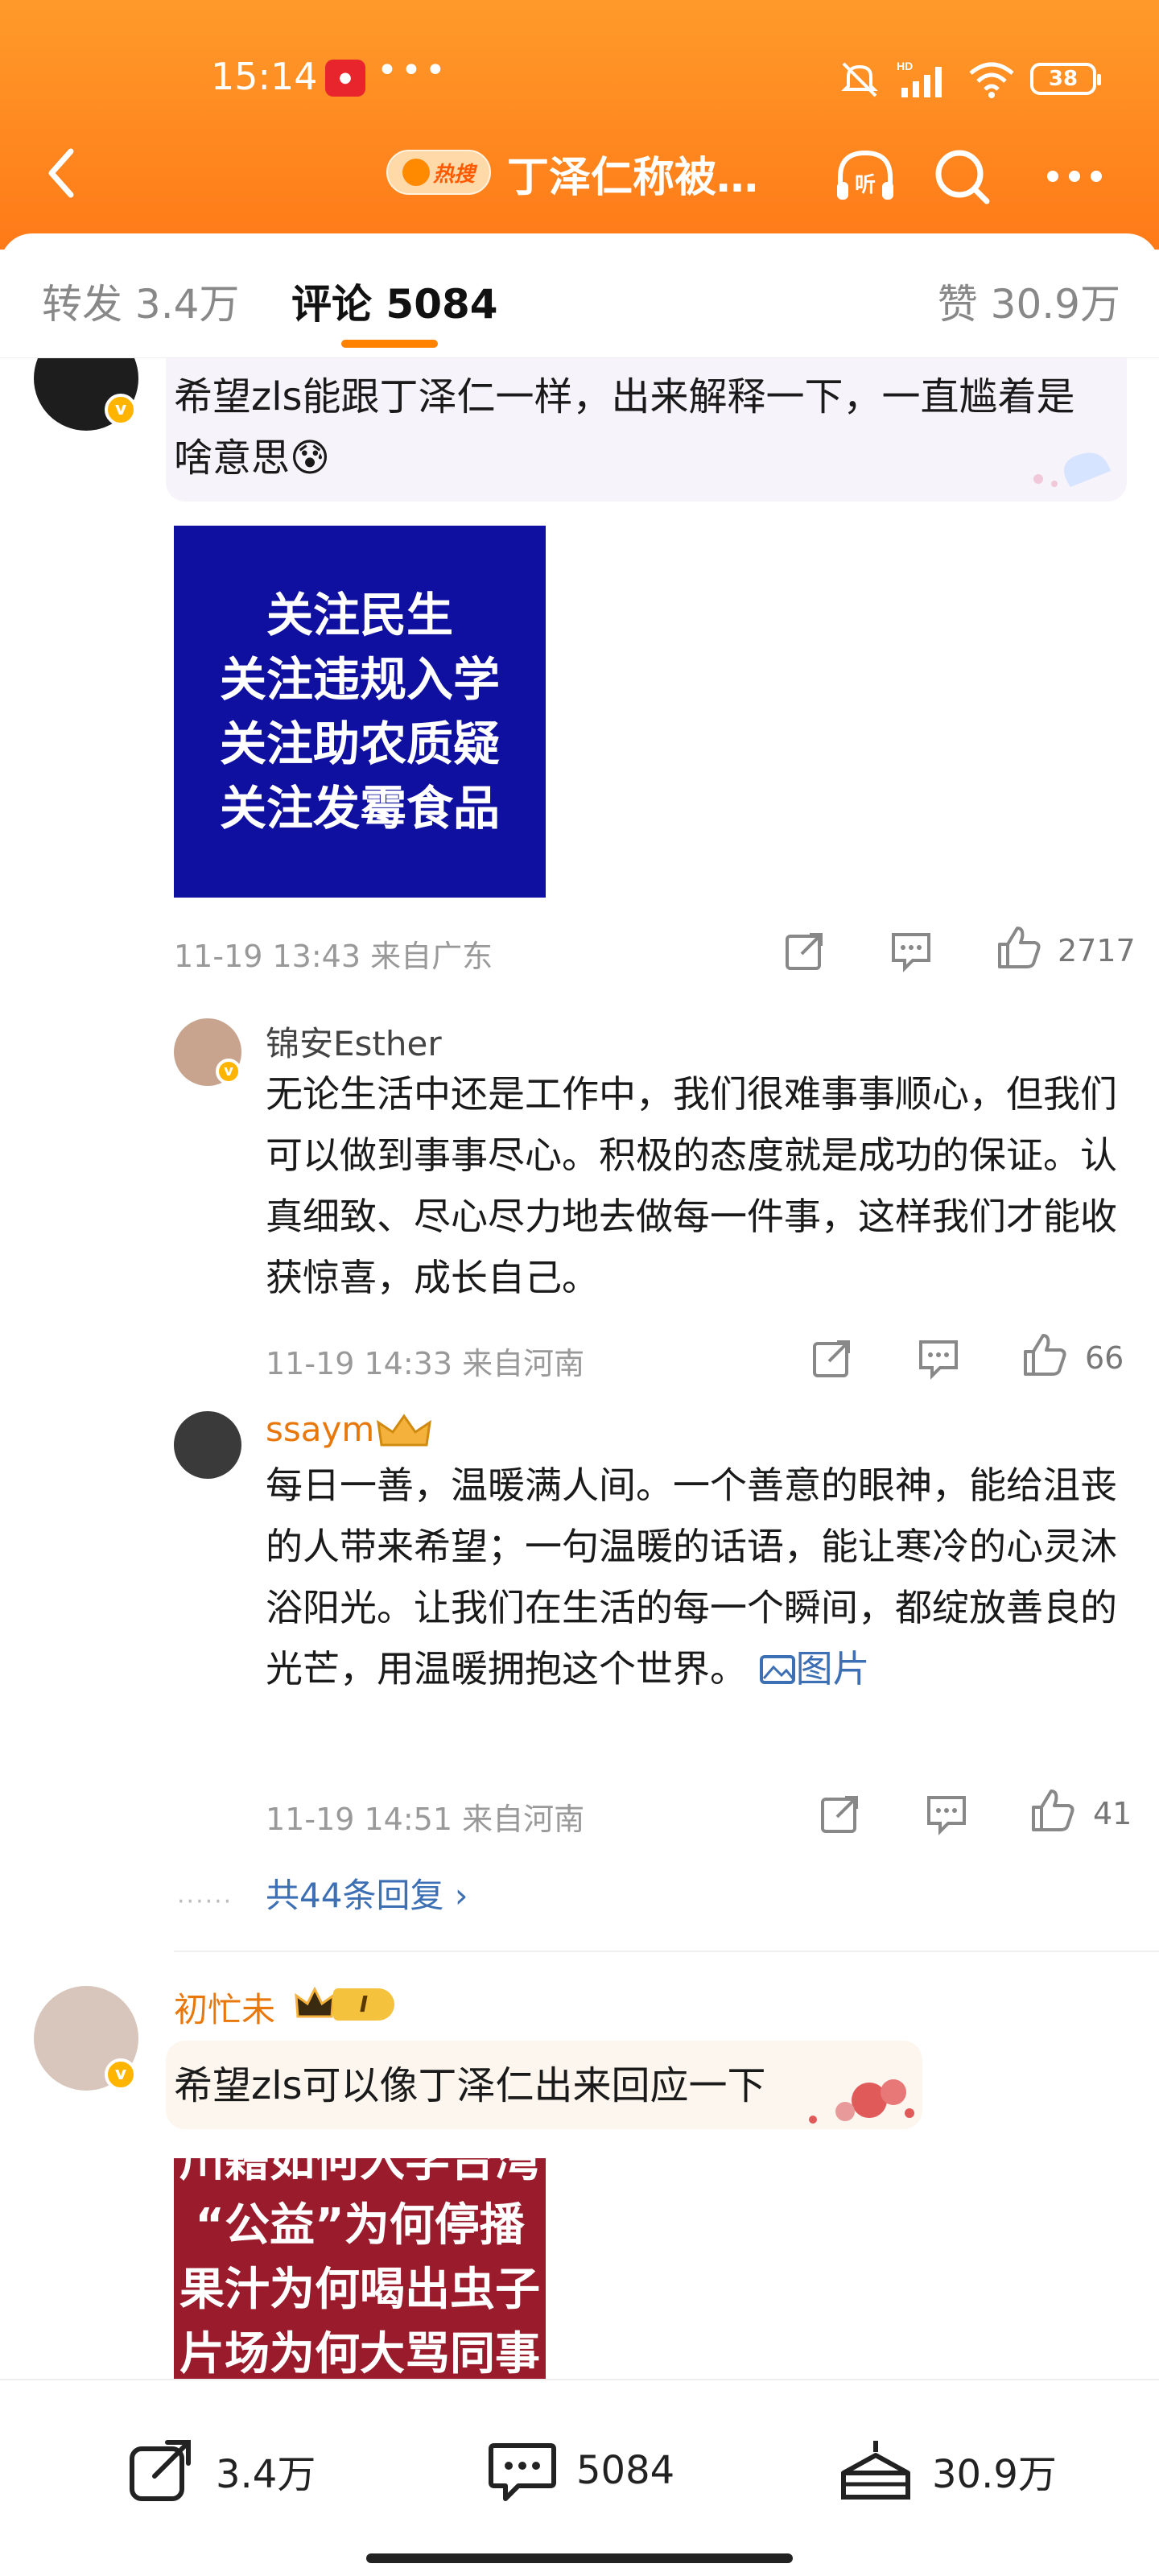  What do you see at coordinates (920, 78) in the screenshot?
I see `signal-icon: HD` at bounding box center [920, 78].